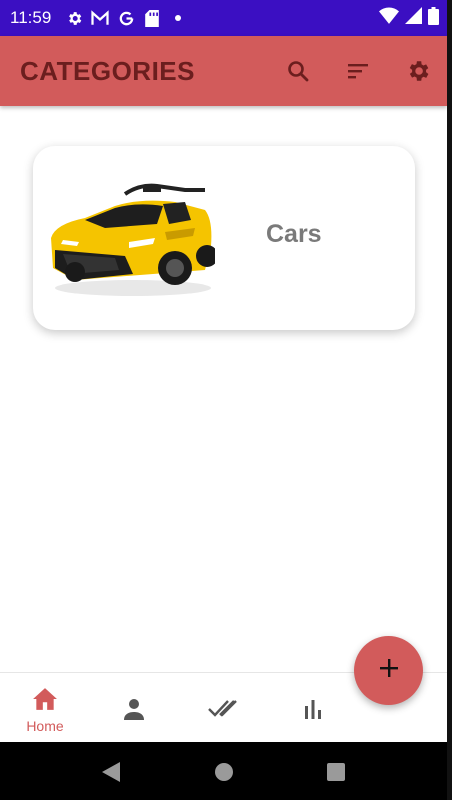 Image resolution: width=452 pixels, height=800 pixels. Describe the element at coordinates (100, 18) in the screenshot. I see `gmail-icon` at that location.